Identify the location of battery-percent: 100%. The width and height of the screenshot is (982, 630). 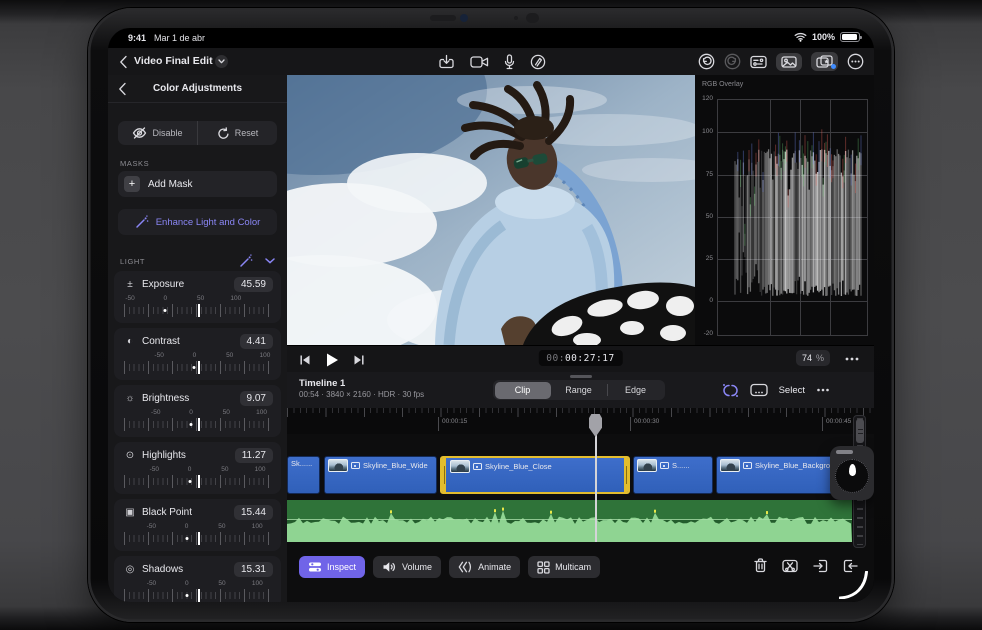
(823, 37).